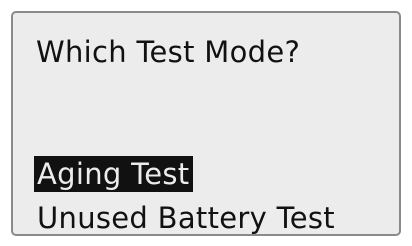  I want to click on prompt-title: Which Test Mode?, so click(168, 52).